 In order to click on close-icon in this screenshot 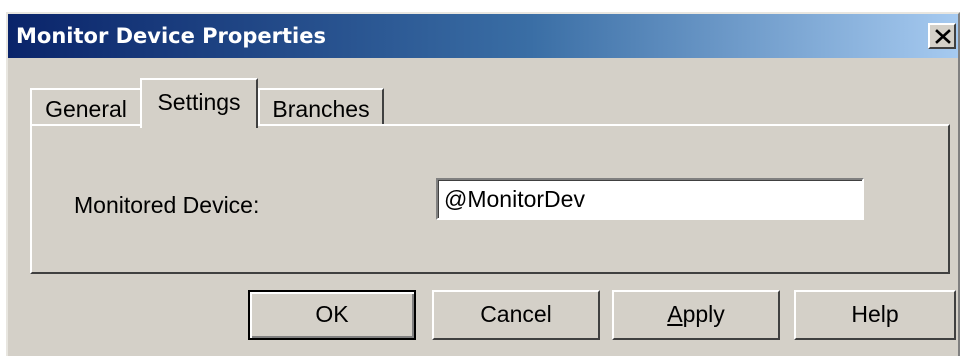, I will do `click(943, 36)`.